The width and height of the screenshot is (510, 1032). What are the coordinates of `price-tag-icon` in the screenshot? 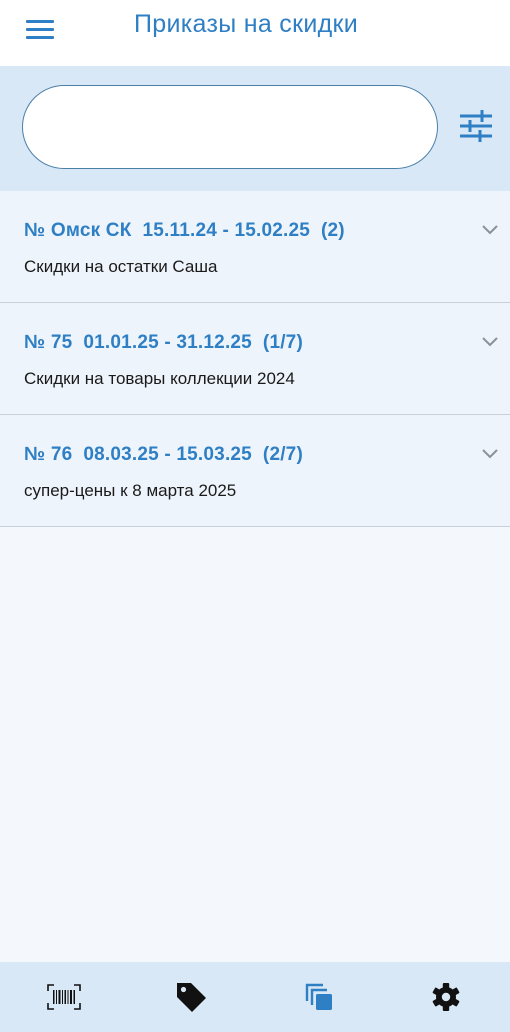 It's located at (192, 997).